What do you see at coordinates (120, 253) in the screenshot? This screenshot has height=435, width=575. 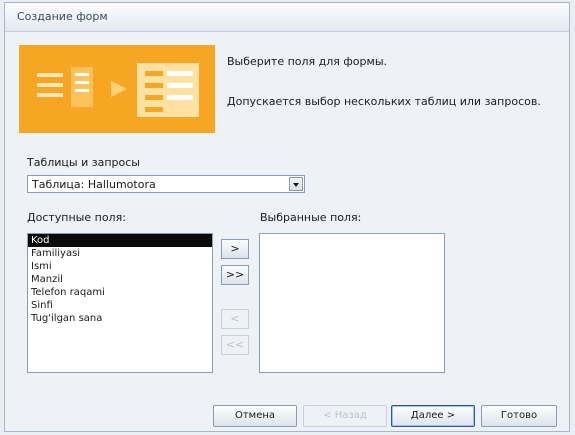 I see `list-item: Familiyasi` at bounding box center [120, 253].